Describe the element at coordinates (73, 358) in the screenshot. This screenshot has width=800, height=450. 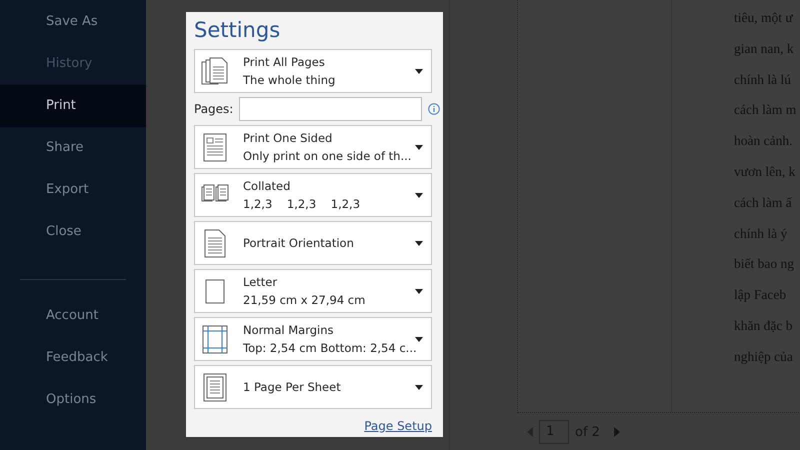
I see `menu-item: Feedback` at that location.